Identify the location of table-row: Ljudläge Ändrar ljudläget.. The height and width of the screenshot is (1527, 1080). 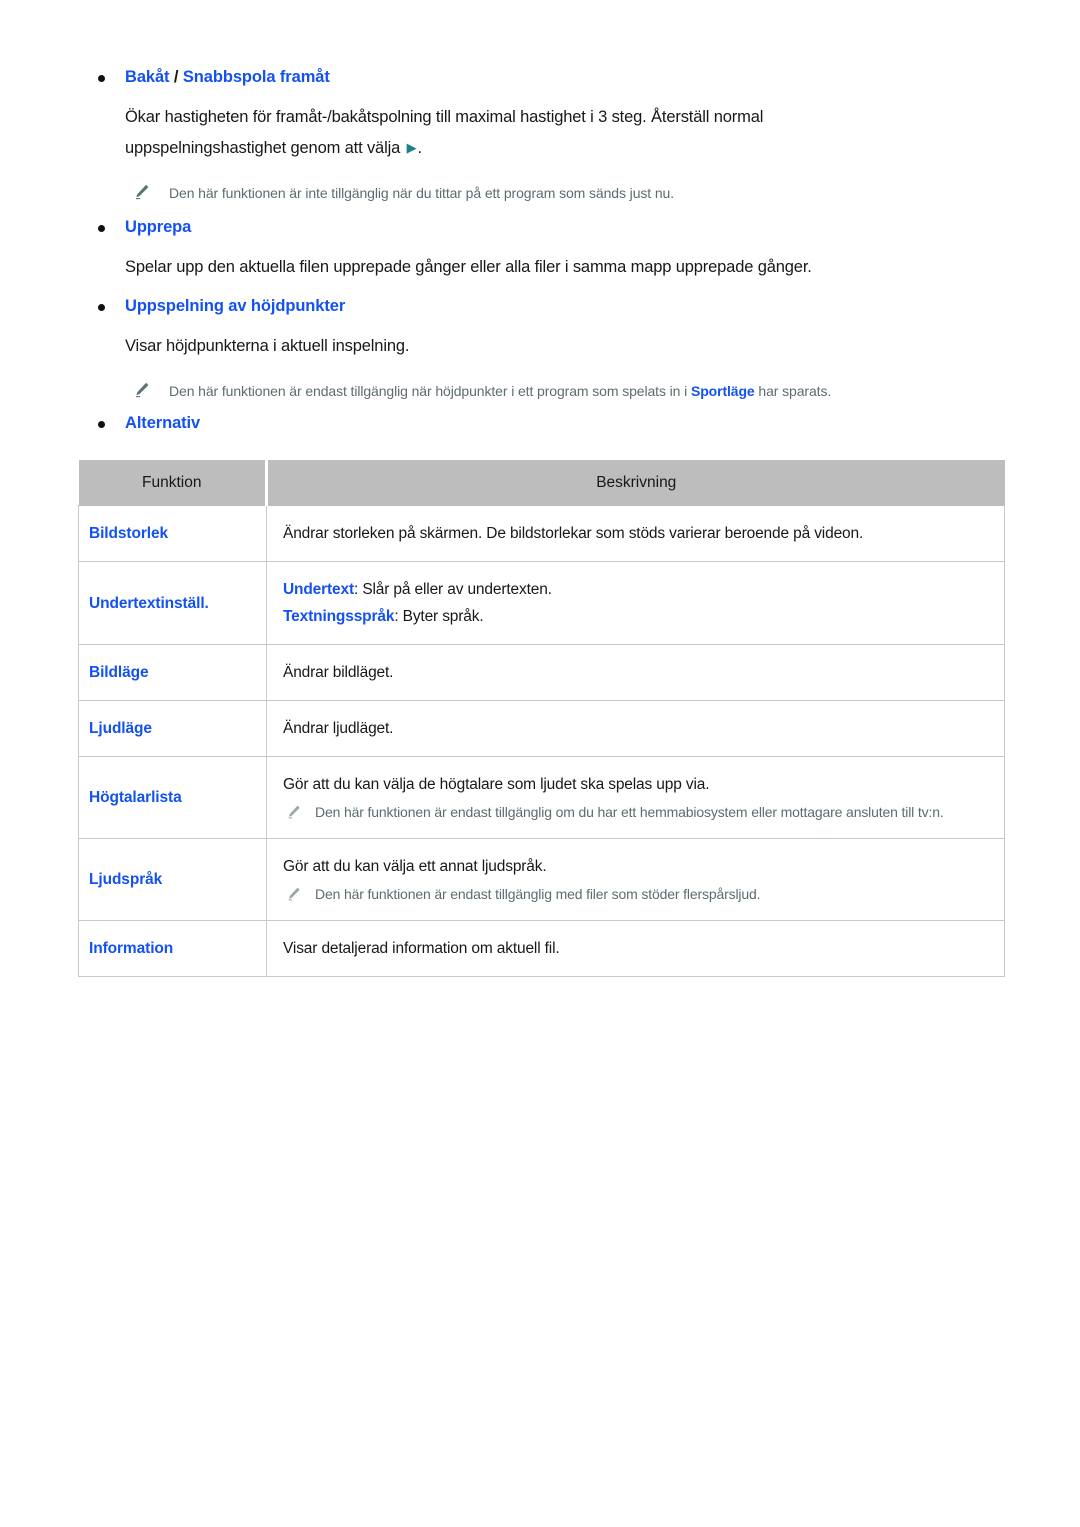
(541, 728).